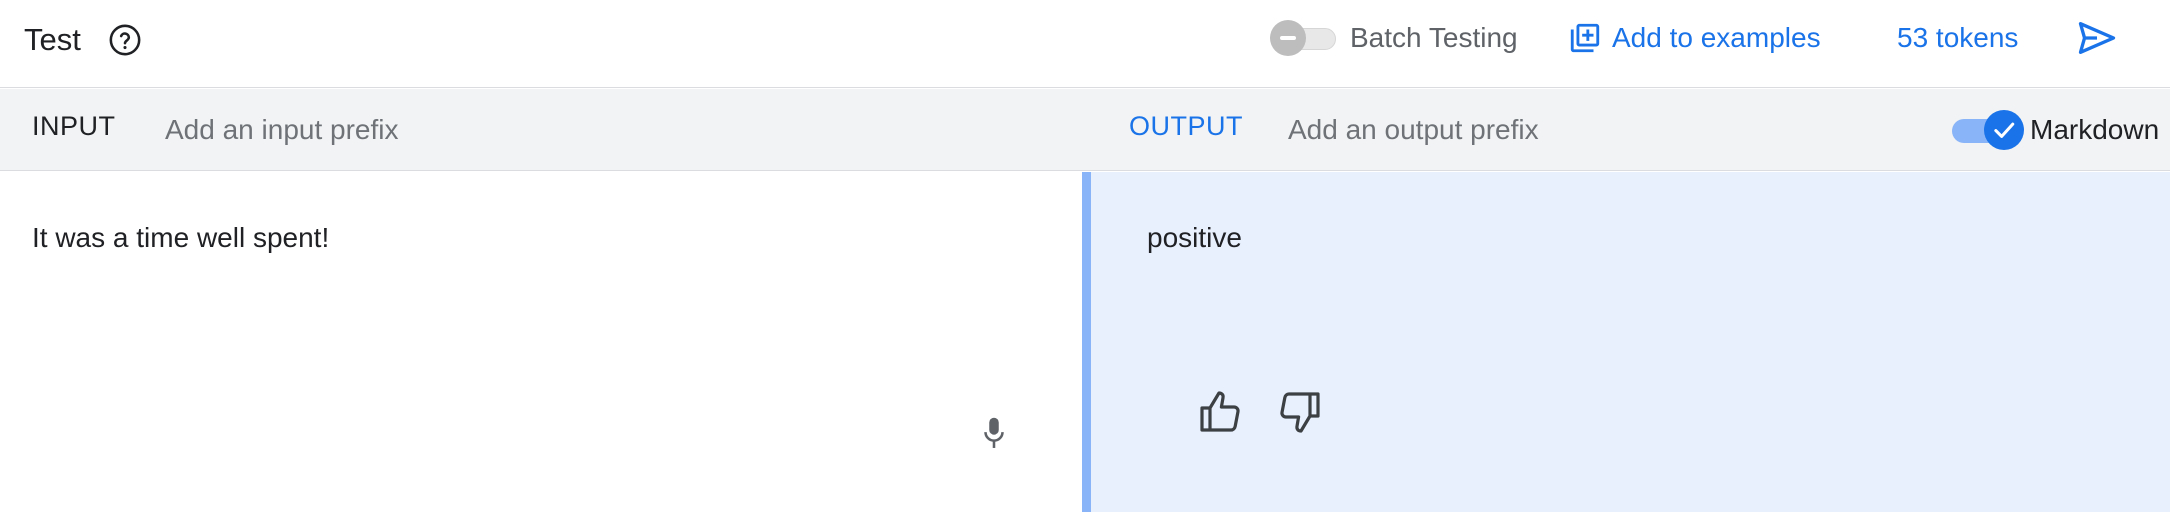  I want to click on thumb-down-icon, so click(1299, 412).